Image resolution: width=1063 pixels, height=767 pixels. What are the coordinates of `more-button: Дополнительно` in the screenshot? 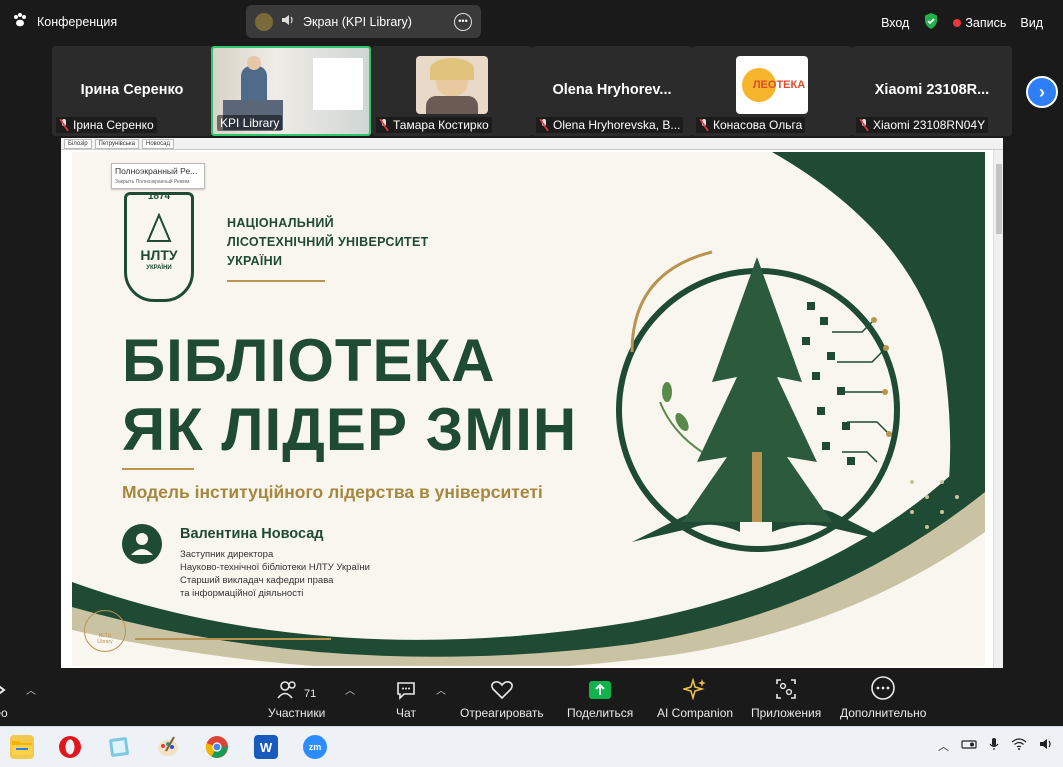 It's located at (883, 698).